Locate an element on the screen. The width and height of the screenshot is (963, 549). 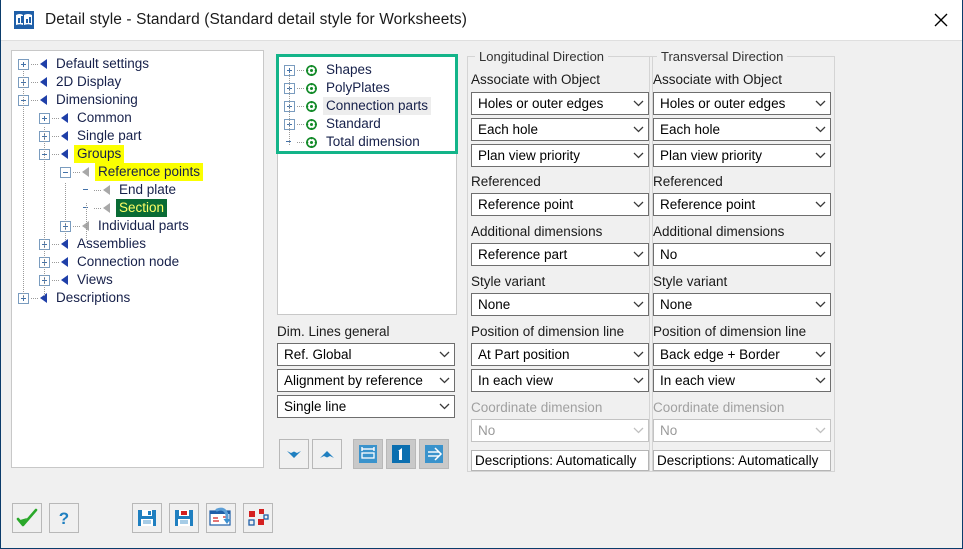
tree-item-label: Common is located at coordinates (104, 117).